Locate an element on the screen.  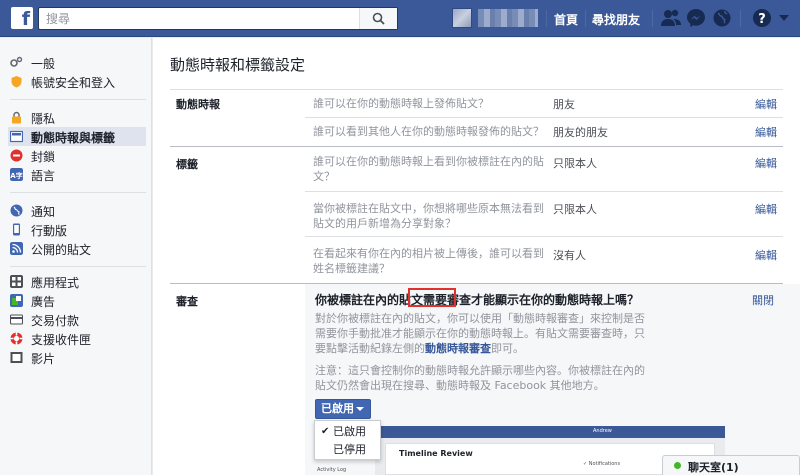
menu-item-enabled: ✔ 已啟用 is located at coordinates (347, 431).